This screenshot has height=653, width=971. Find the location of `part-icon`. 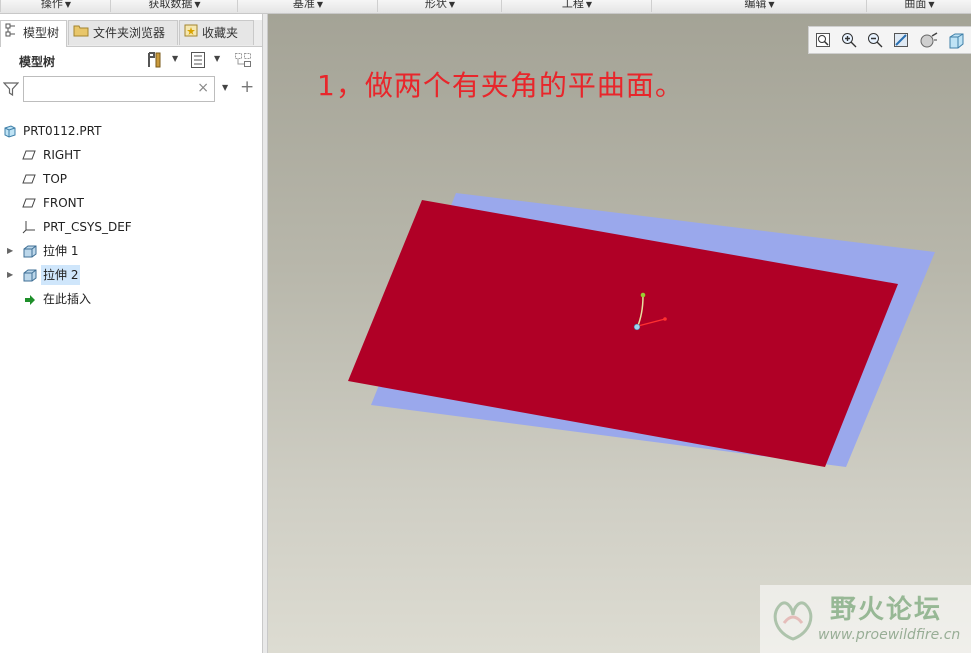

part-icon is located at coordinates (10, 134).